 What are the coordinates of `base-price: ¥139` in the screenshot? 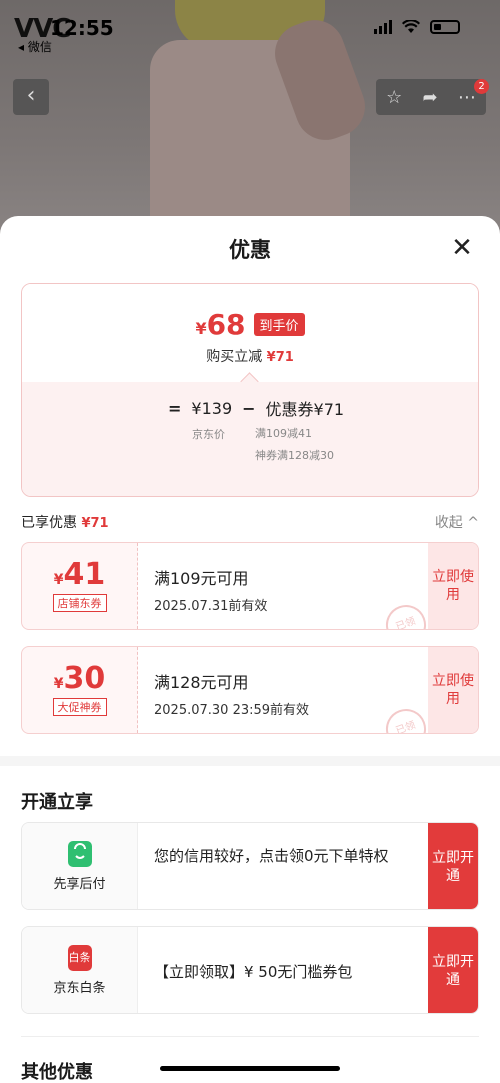 It's located at (212, 408).